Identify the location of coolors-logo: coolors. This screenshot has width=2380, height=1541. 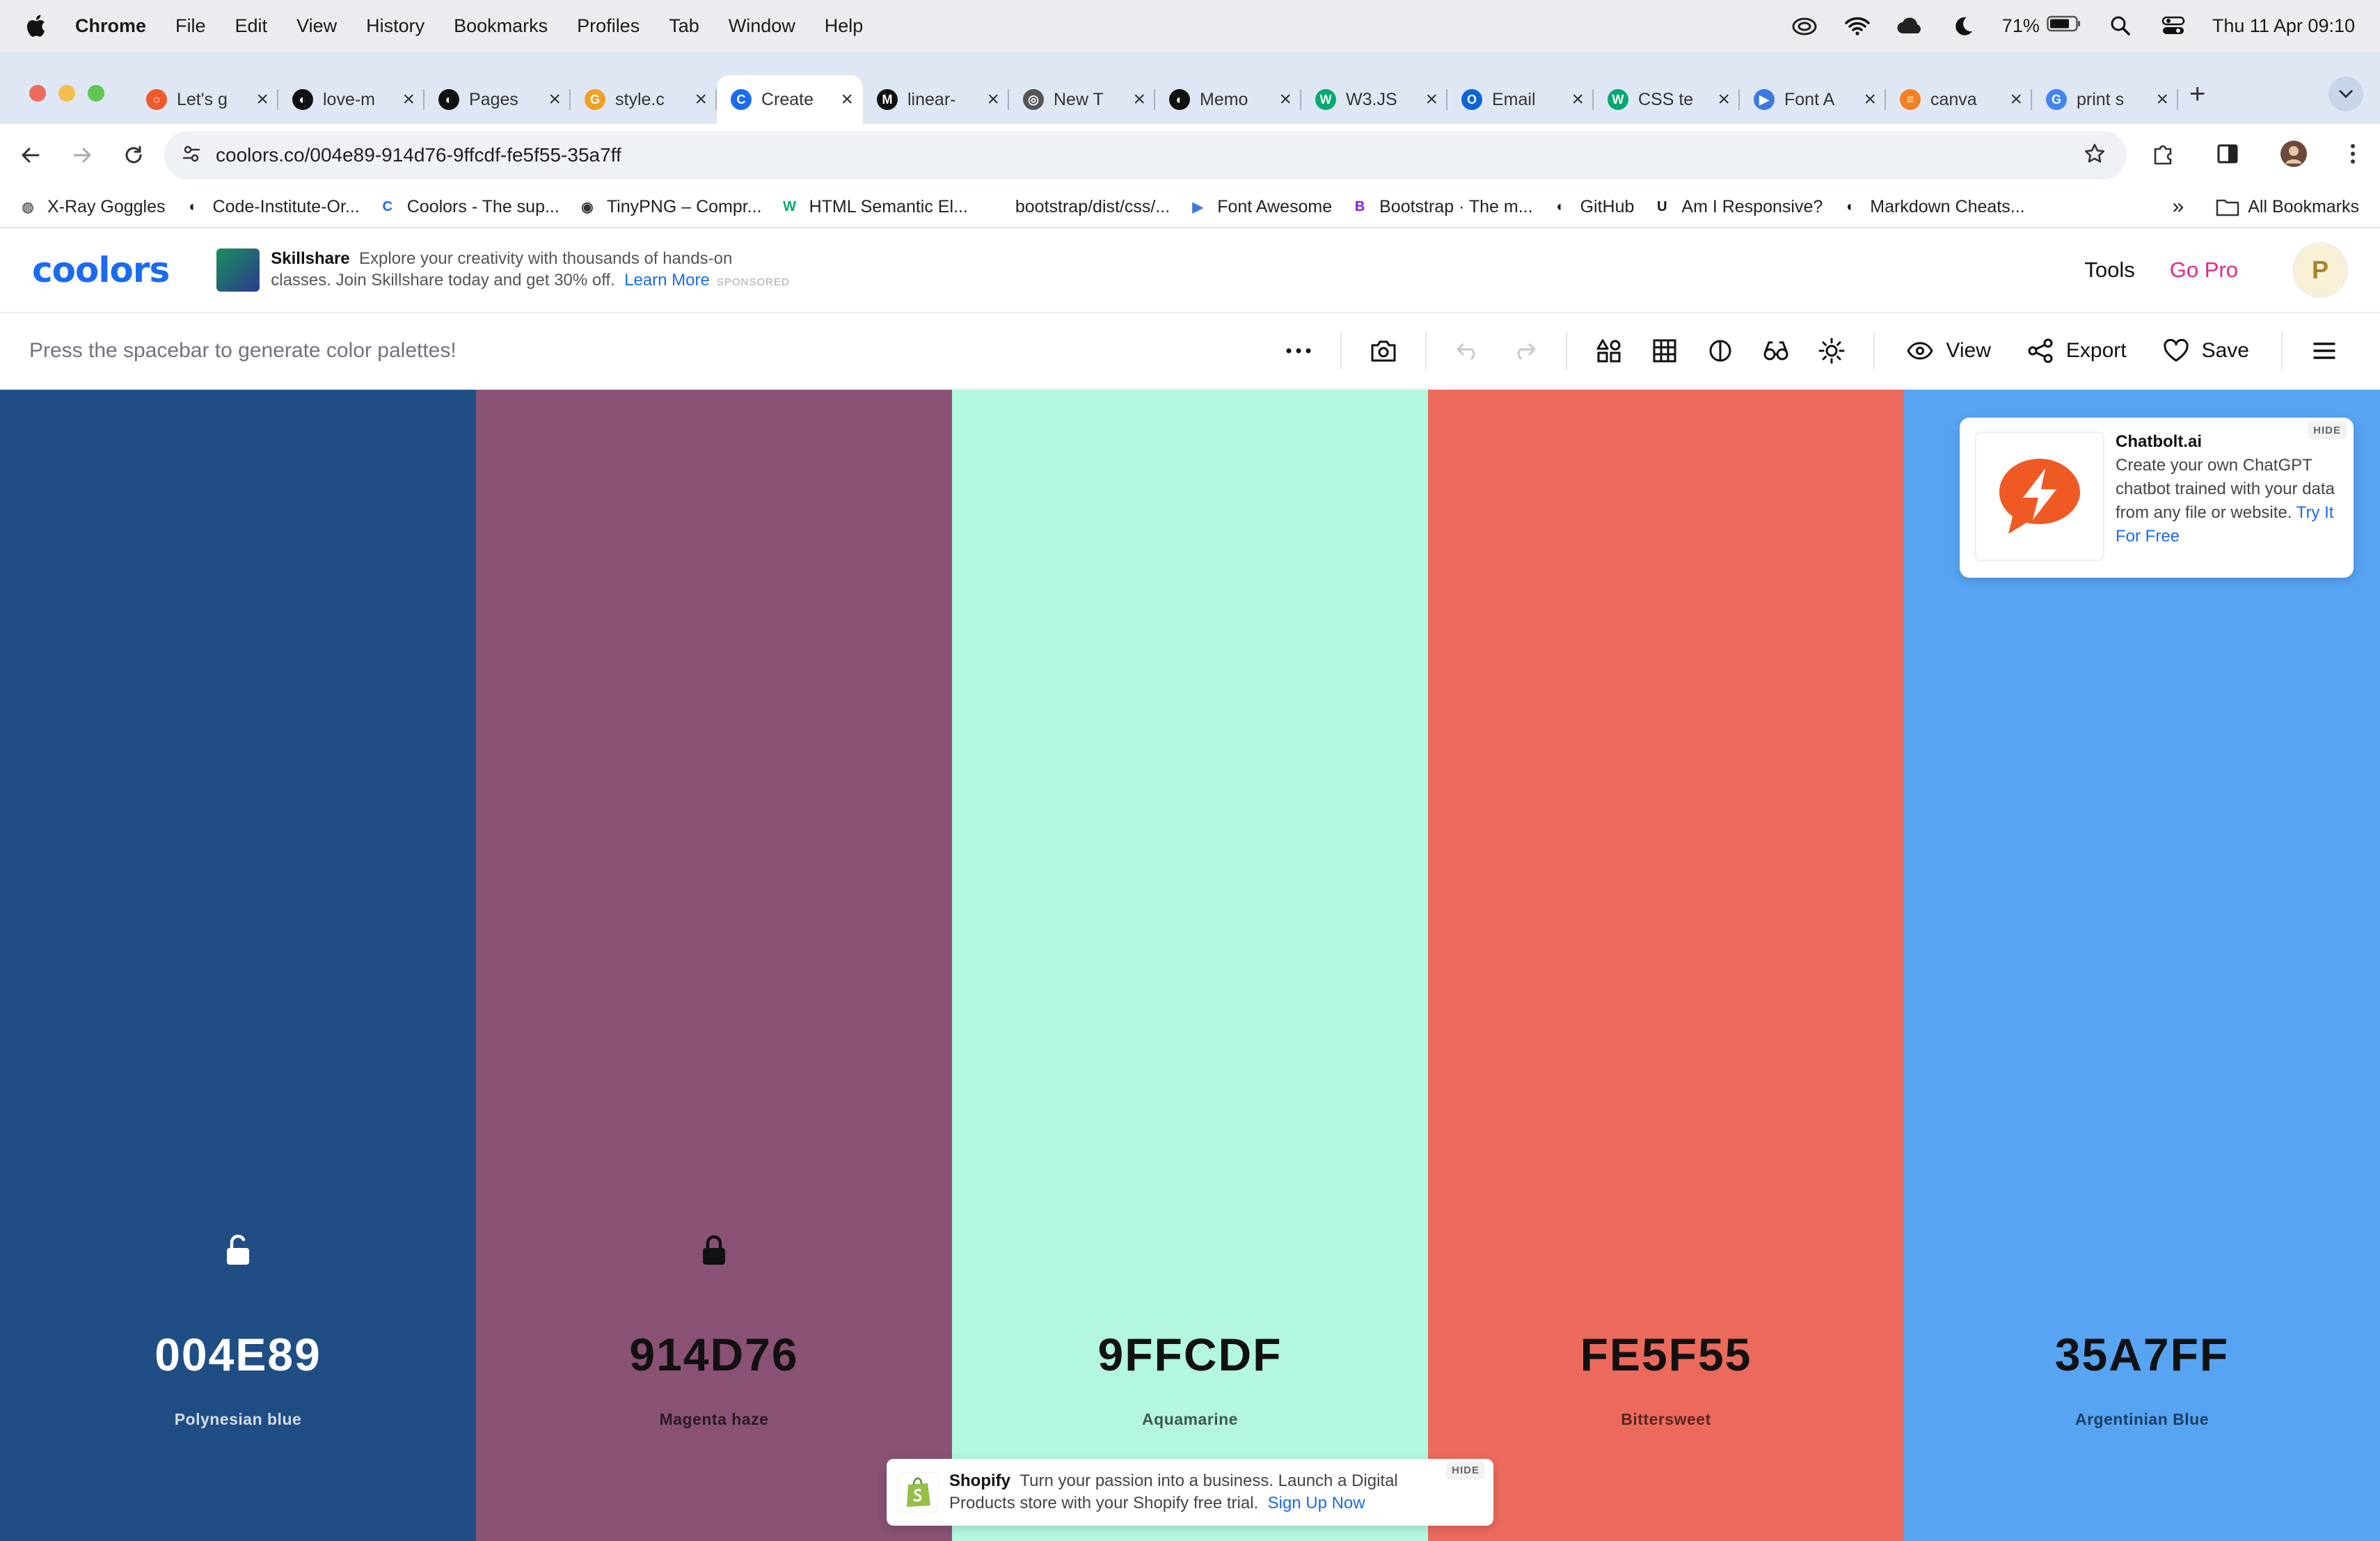
(101, 270).